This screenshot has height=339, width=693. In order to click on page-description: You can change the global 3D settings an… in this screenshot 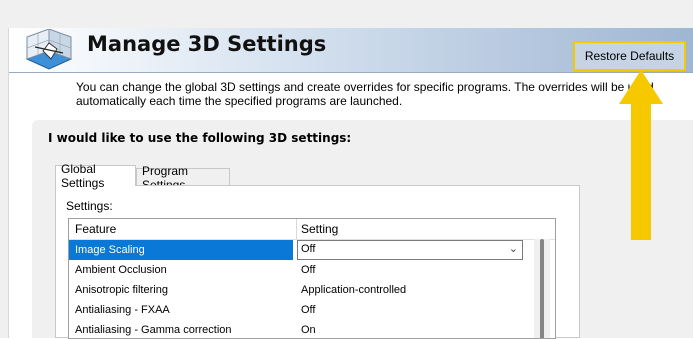, I will do `click(365, 94)`.